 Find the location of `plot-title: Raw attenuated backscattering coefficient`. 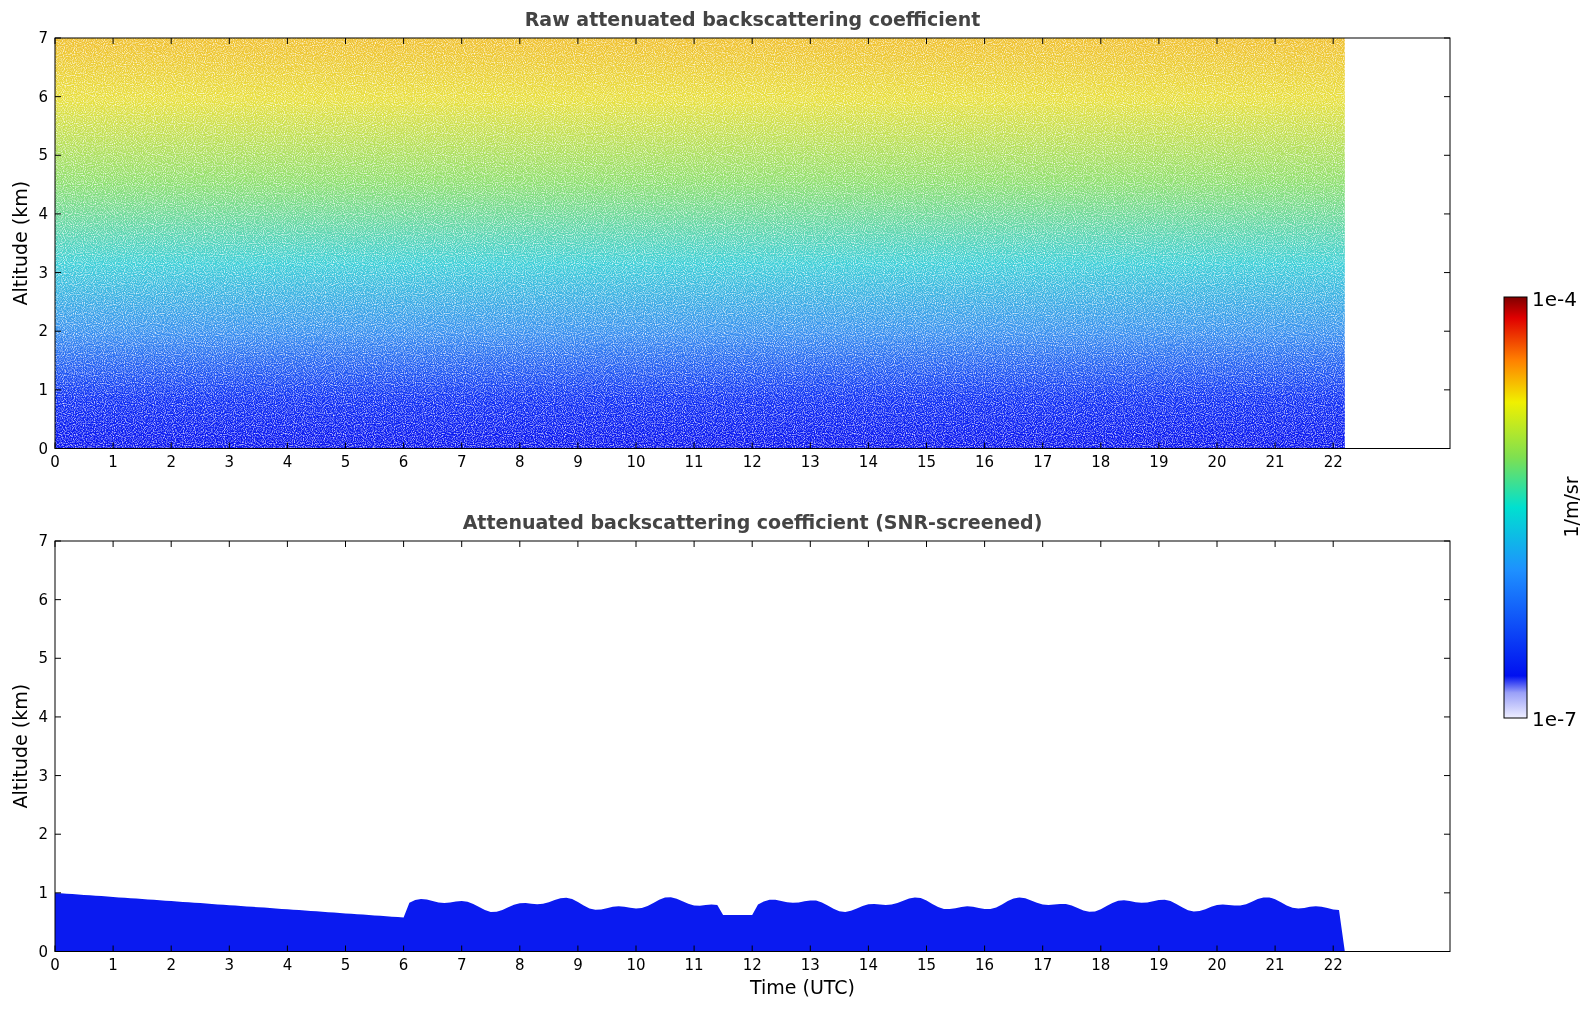

plot-title: Raw attenuated backscattering coefficient is located at coordinates (752, 19).